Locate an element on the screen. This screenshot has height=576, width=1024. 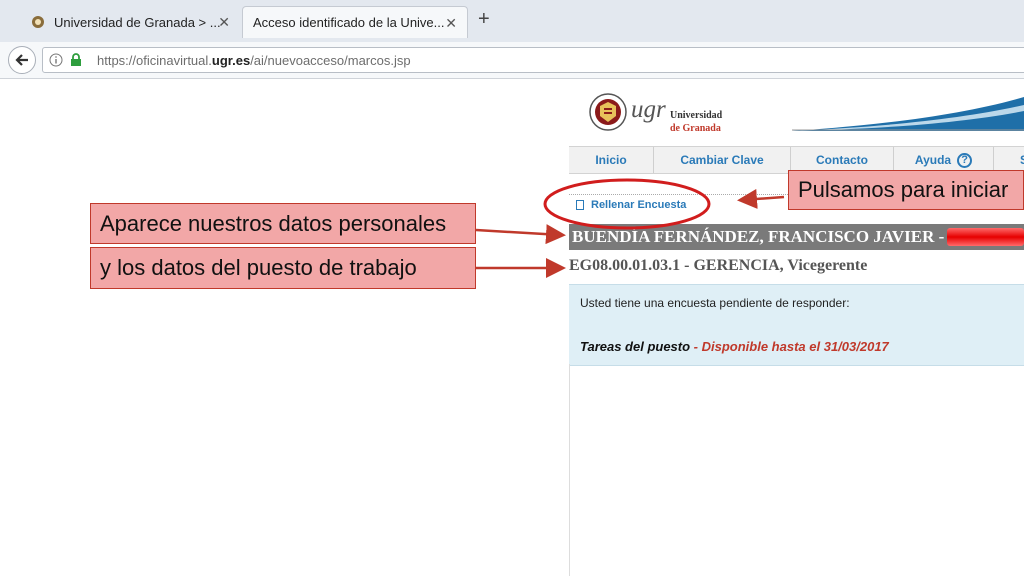
menu-item-inicio: Inicio is located at coordinates (611, 160).